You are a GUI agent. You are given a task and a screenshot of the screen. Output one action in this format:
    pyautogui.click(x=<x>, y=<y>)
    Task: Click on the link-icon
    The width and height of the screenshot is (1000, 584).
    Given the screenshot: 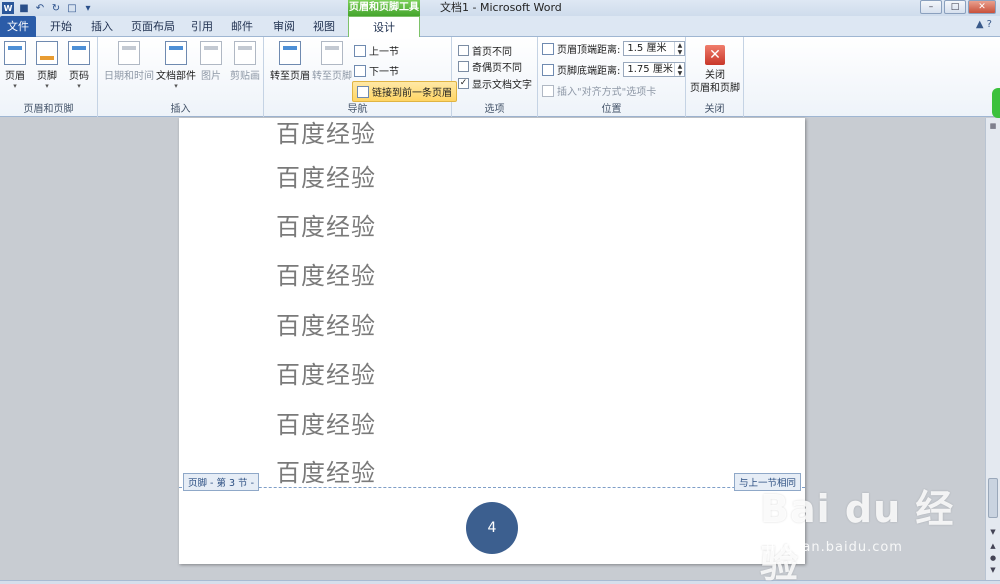 What is the action you would take?
    pyautogui.click(x=363, y=91)
    